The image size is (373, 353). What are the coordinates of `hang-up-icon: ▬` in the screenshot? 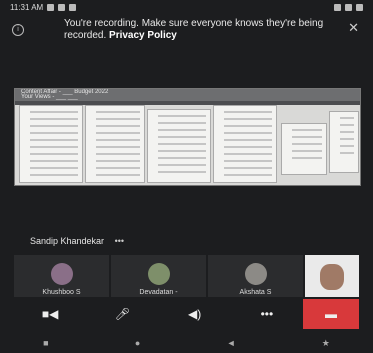 It's located at (331, 314).